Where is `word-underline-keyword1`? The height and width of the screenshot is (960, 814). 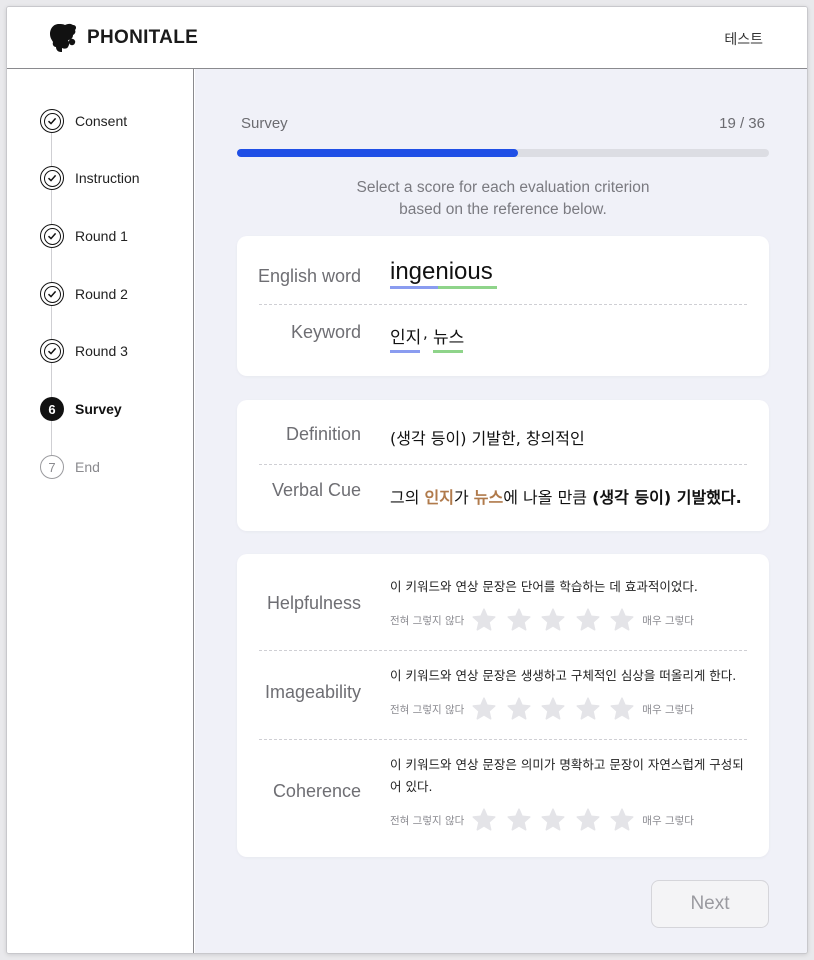
word-underline-keyword1 is located at coordinates (414, 287).